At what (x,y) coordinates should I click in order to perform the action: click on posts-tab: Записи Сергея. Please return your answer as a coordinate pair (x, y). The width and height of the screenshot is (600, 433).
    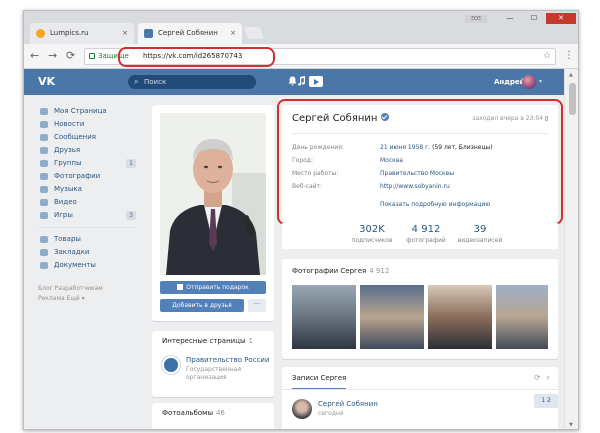
    Looking at the image, I should click on (319, 382).